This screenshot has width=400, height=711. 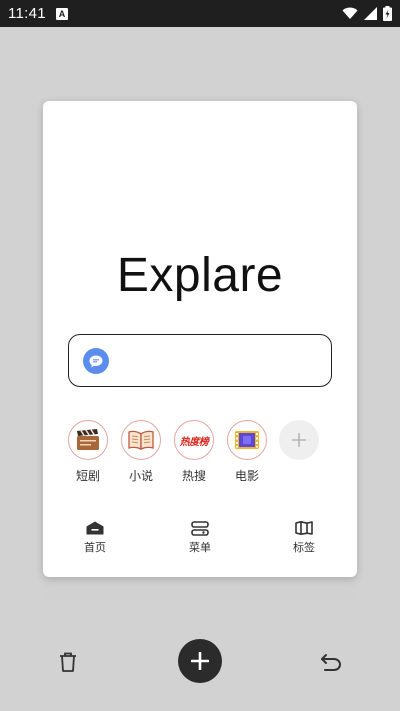 I want to click on signal-icon, so click(x=370, y=13).